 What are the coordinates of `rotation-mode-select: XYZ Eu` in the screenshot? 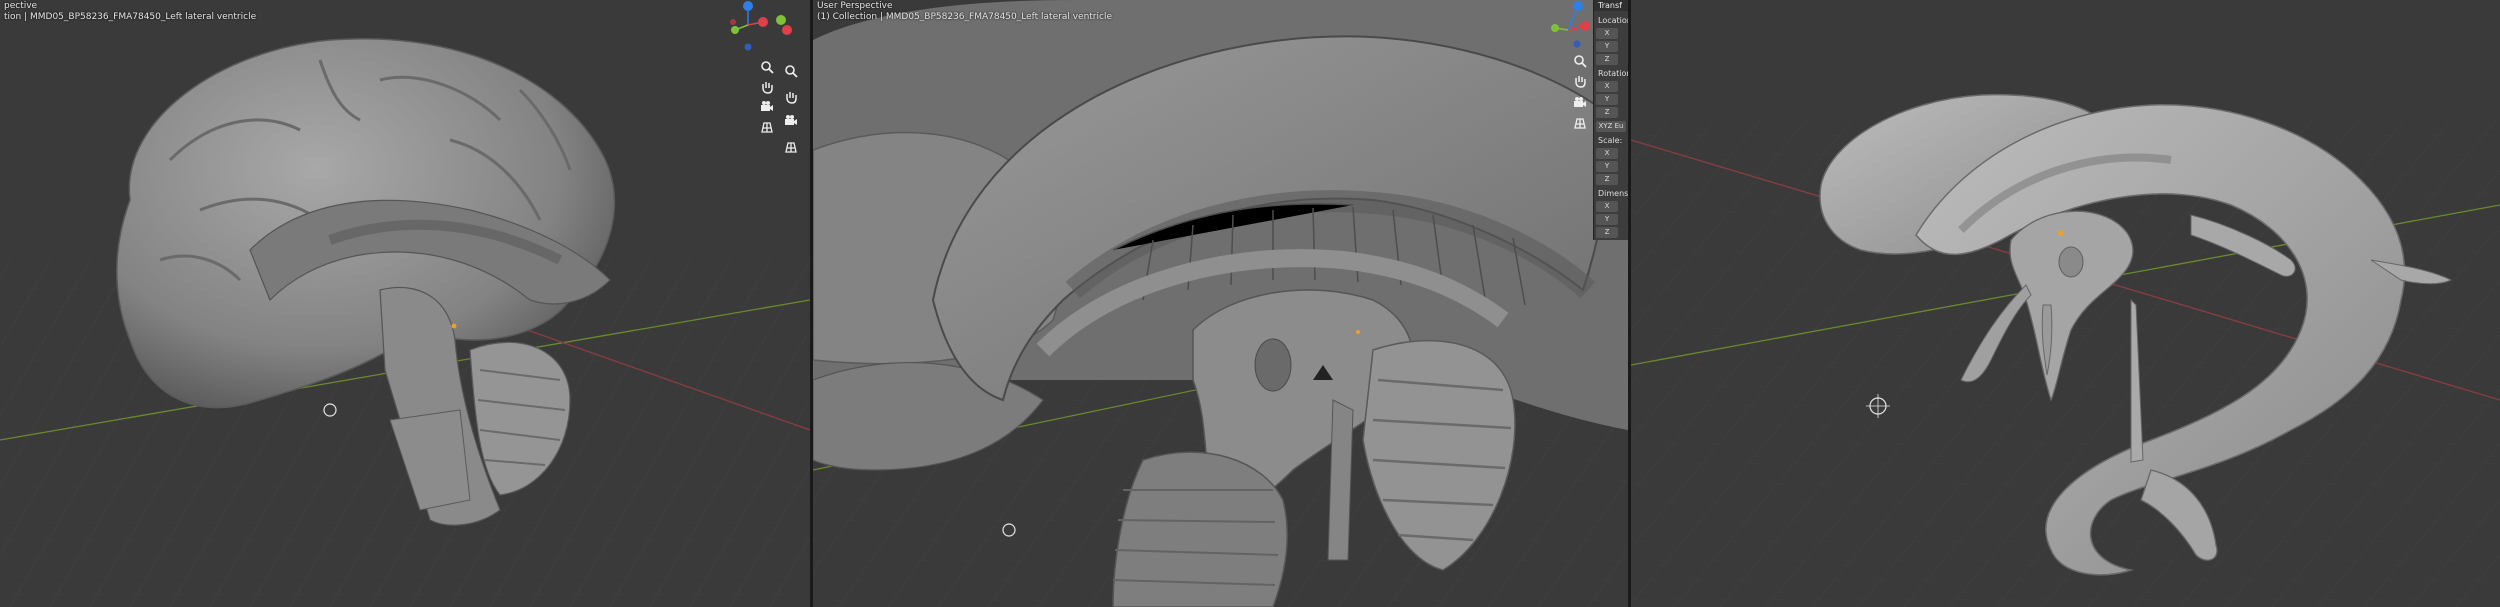 It's located at (1611, 126).